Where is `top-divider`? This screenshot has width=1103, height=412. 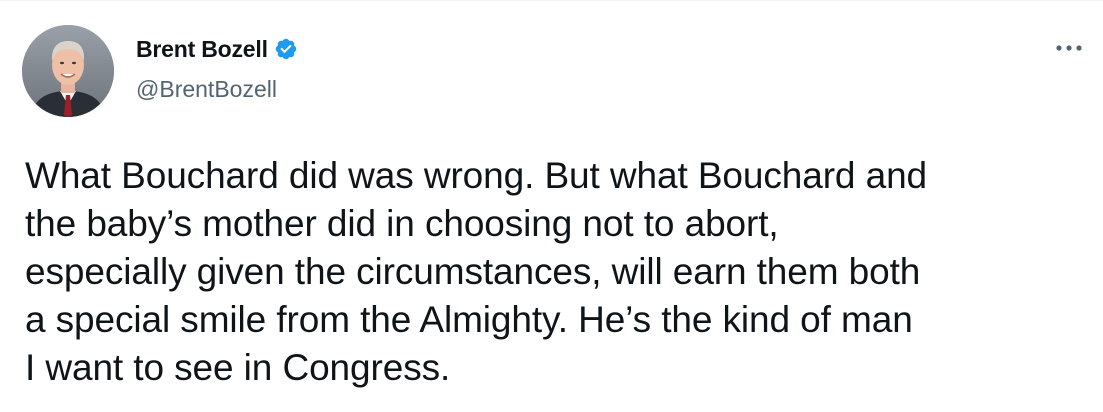 top-divider is located at coordinates (551, 0).